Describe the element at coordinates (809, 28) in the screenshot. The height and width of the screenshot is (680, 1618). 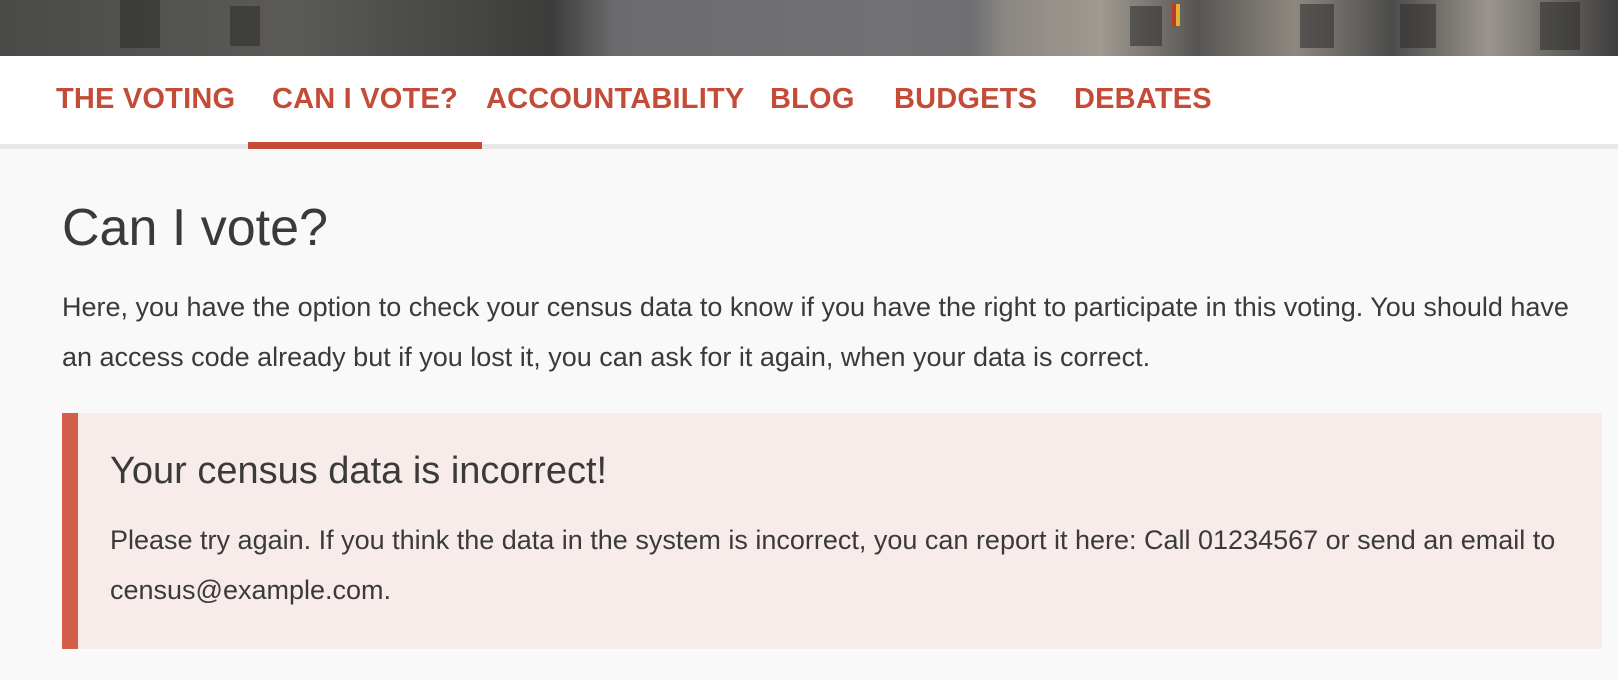
I see `hero-banner-image` at that location.